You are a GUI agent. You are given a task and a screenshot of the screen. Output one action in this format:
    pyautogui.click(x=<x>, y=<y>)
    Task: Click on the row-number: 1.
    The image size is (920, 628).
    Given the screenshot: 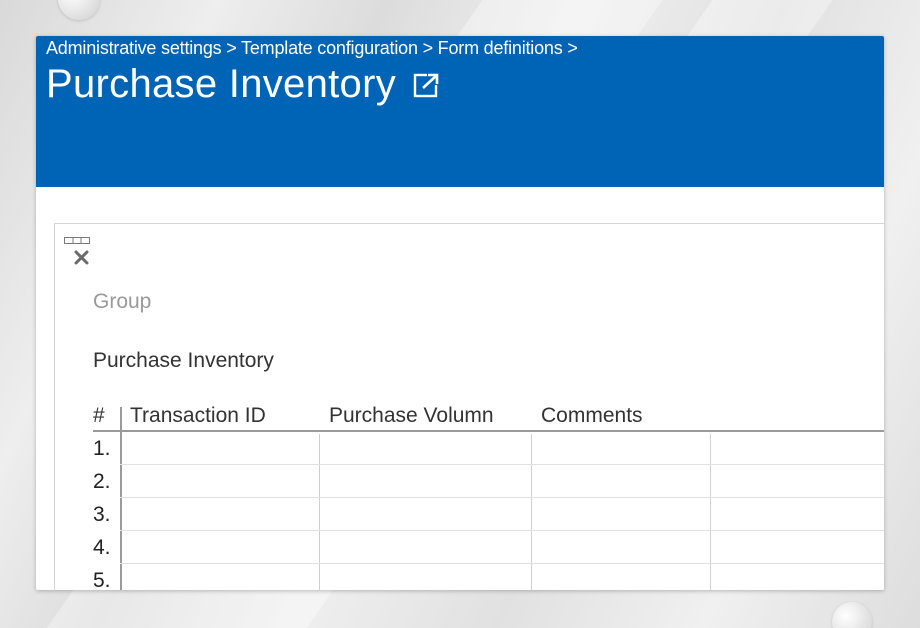 What is the action you would take?
    pyautogui.click(x=102, y=448)
    